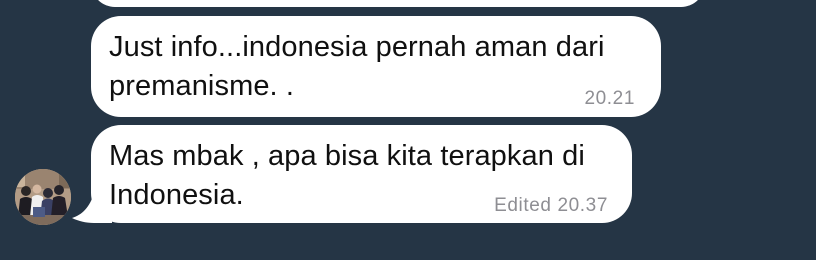 Image resolution: width=816 pixels, height=260 pixels. What do you see at coordinates (551, 205) in the screenshot?
I see `message-edited-timestamp: Edited 20.37` at bounding box center [551, 205].